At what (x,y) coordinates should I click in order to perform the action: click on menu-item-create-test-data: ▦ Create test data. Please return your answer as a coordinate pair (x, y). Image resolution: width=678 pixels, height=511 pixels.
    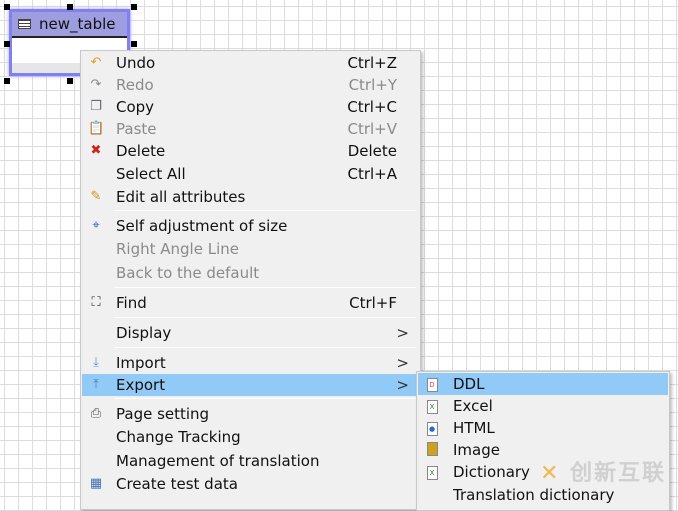
    Looking at the image, I should click on (250, 484).